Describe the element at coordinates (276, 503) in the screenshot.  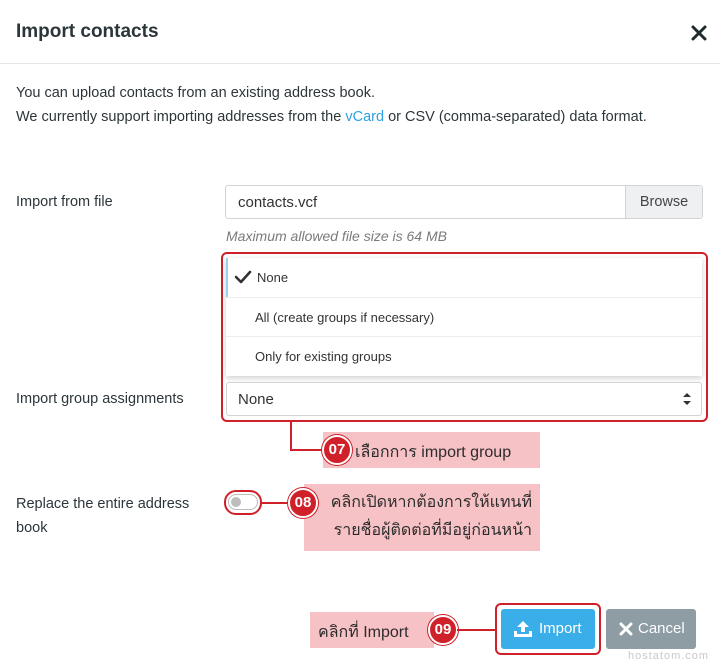
I see `annotation-08-line` at that location.